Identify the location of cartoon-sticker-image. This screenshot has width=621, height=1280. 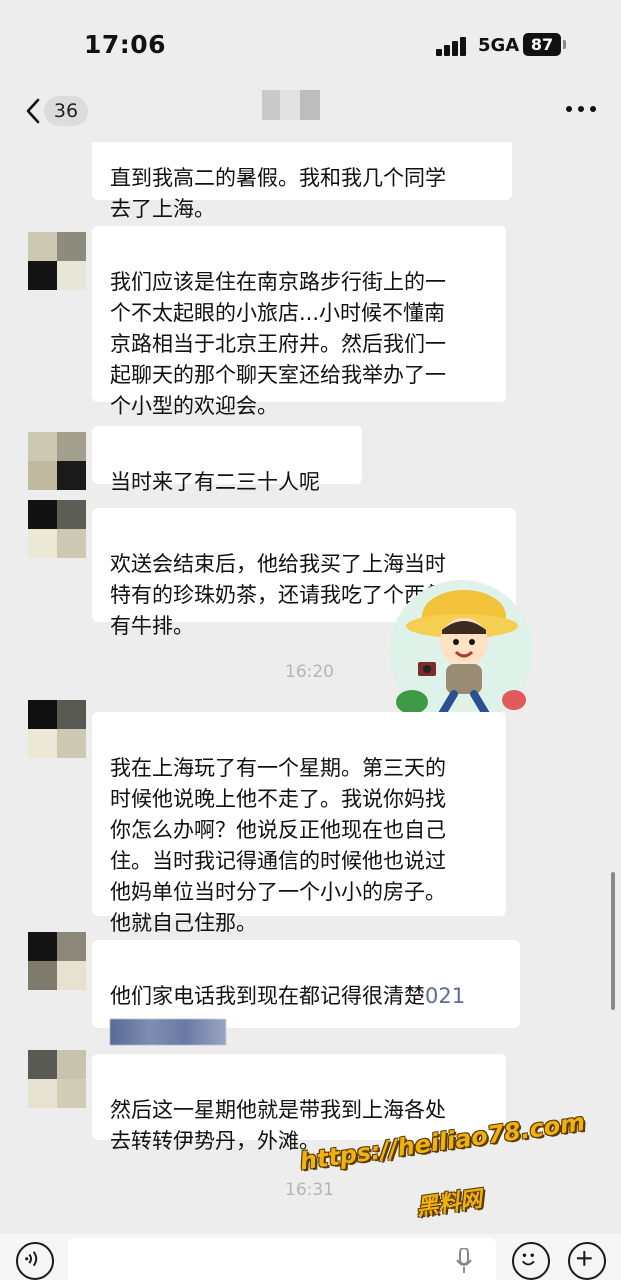
(461, 652).